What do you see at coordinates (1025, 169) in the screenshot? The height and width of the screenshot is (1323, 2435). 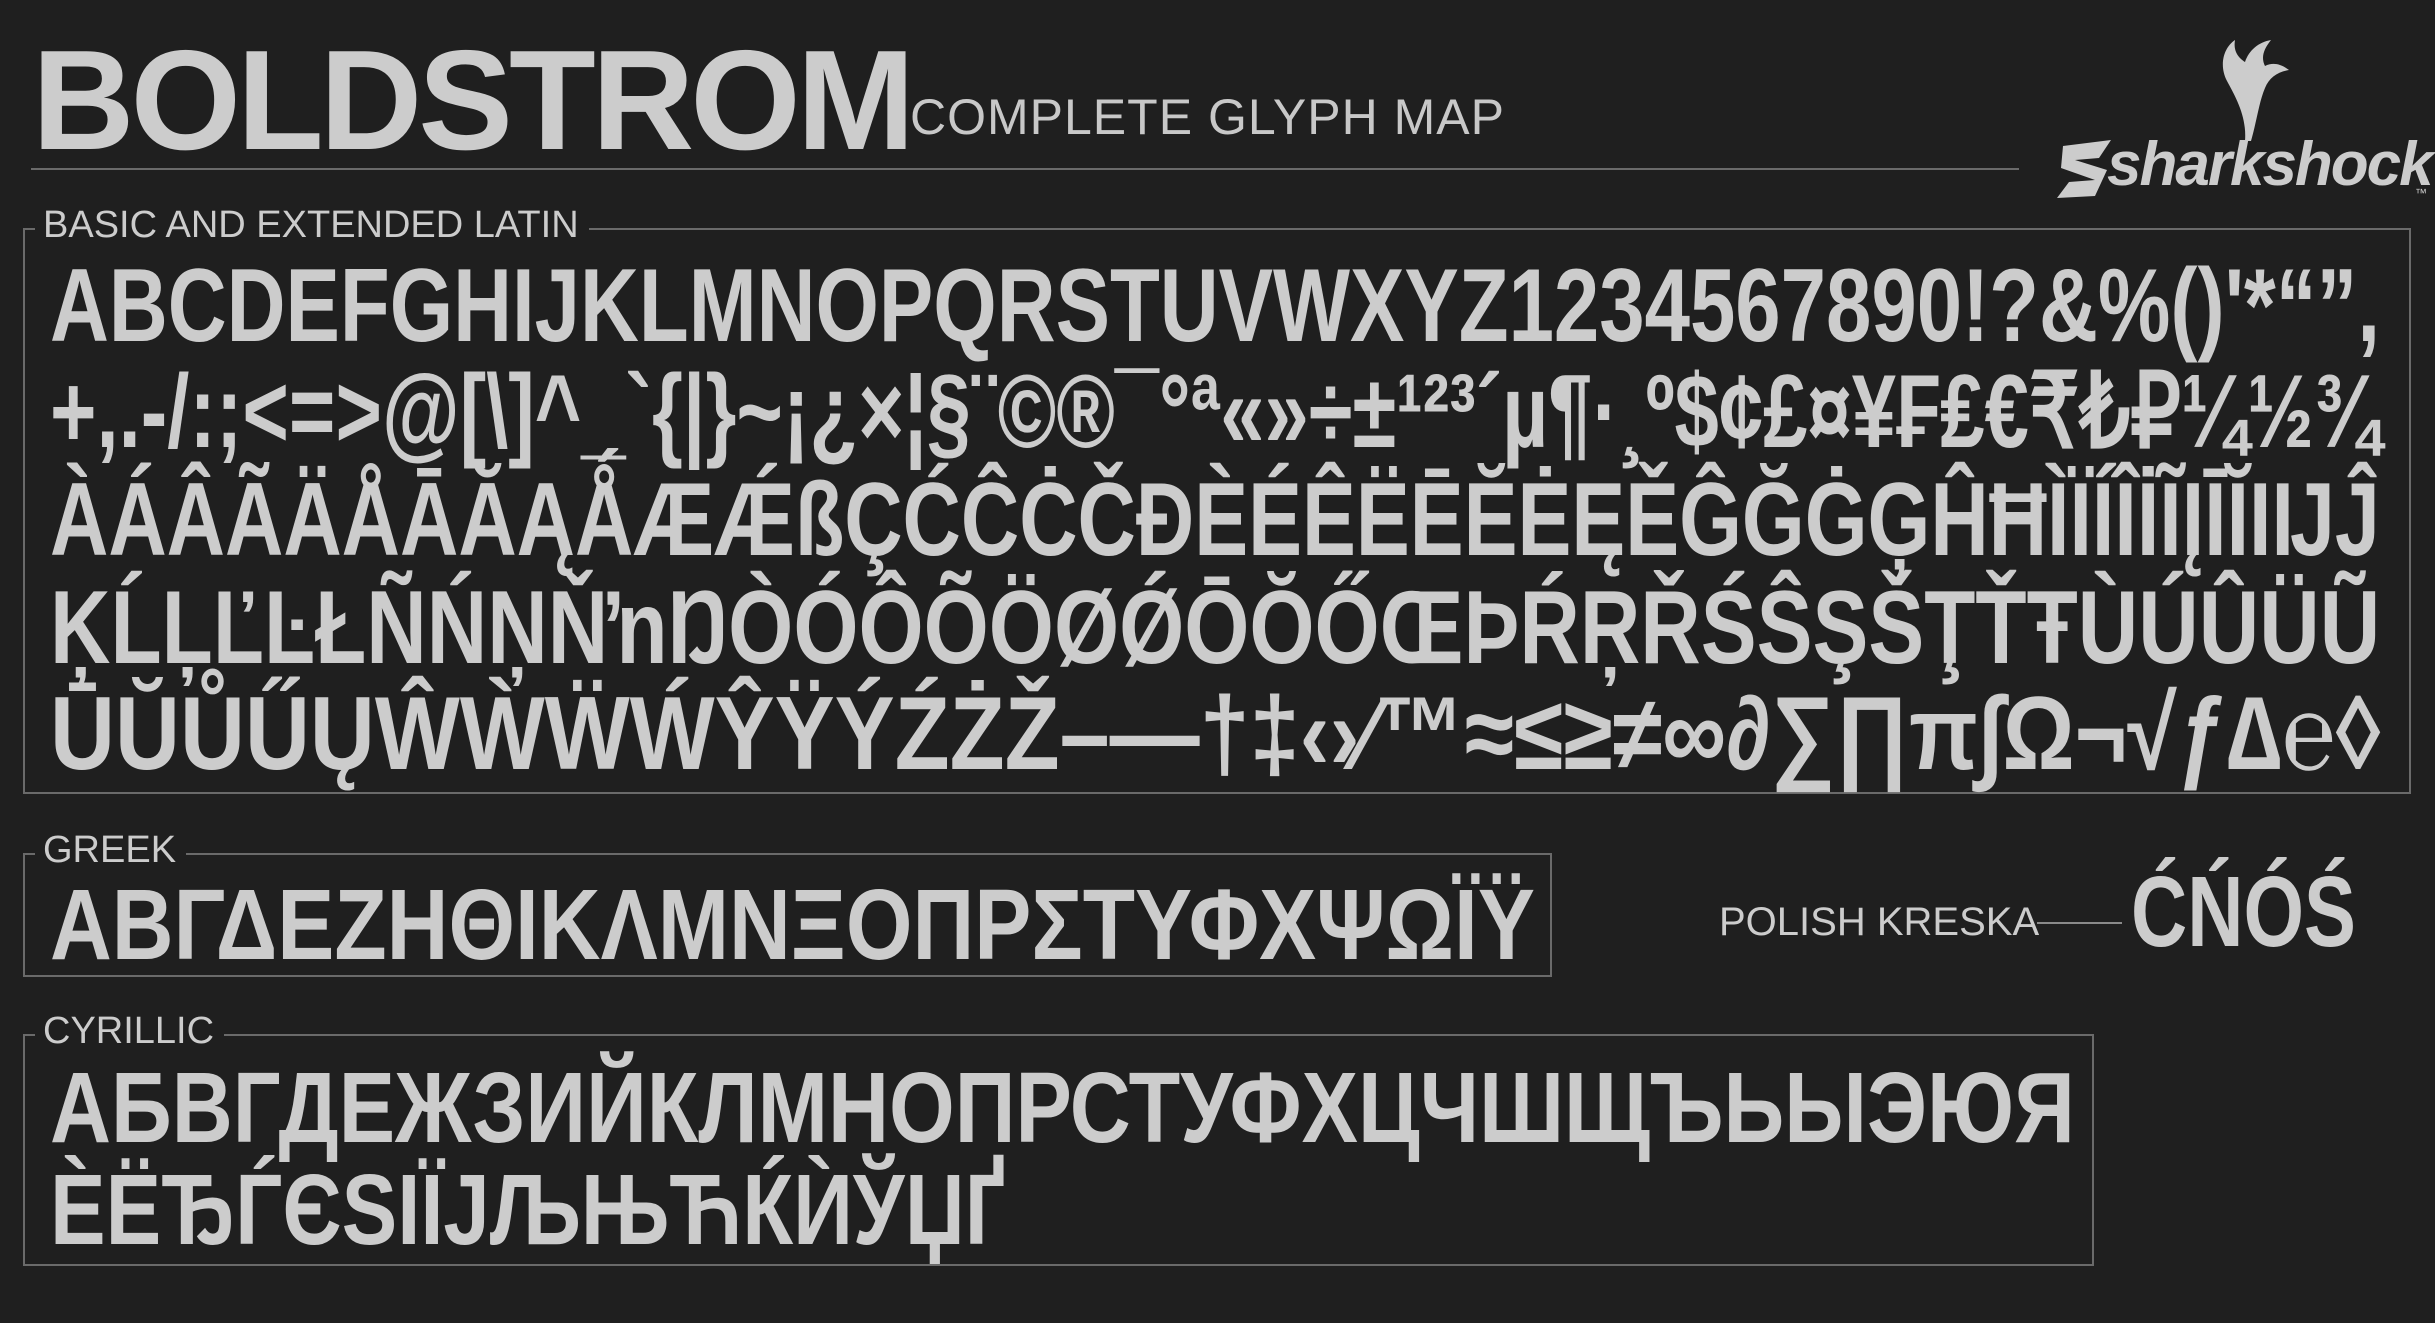 I see `header-divider` at bounding box center [1025, 169].